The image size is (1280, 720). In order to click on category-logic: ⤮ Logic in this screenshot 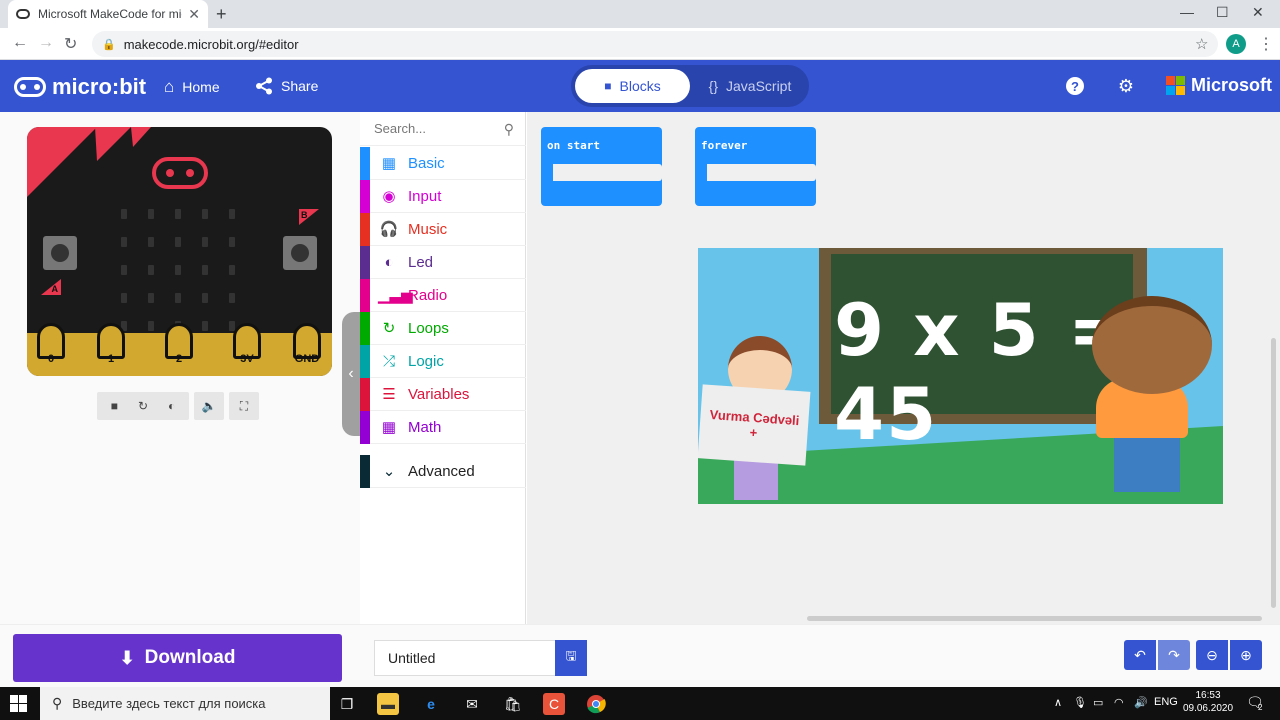, I will do `click(443, 361)`.